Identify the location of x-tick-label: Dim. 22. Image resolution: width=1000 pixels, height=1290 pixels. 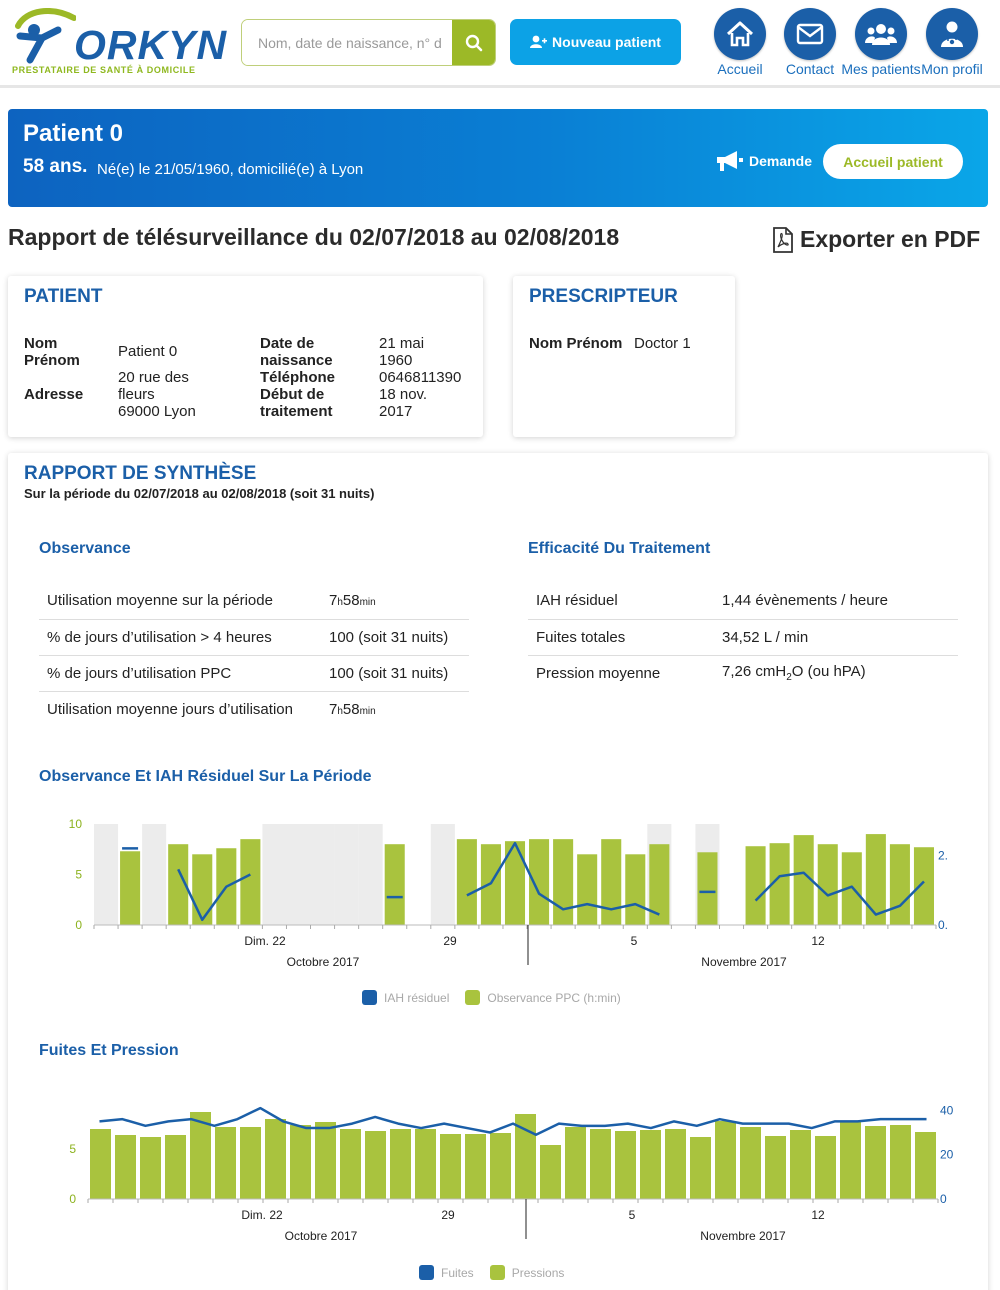
(262, 1215).